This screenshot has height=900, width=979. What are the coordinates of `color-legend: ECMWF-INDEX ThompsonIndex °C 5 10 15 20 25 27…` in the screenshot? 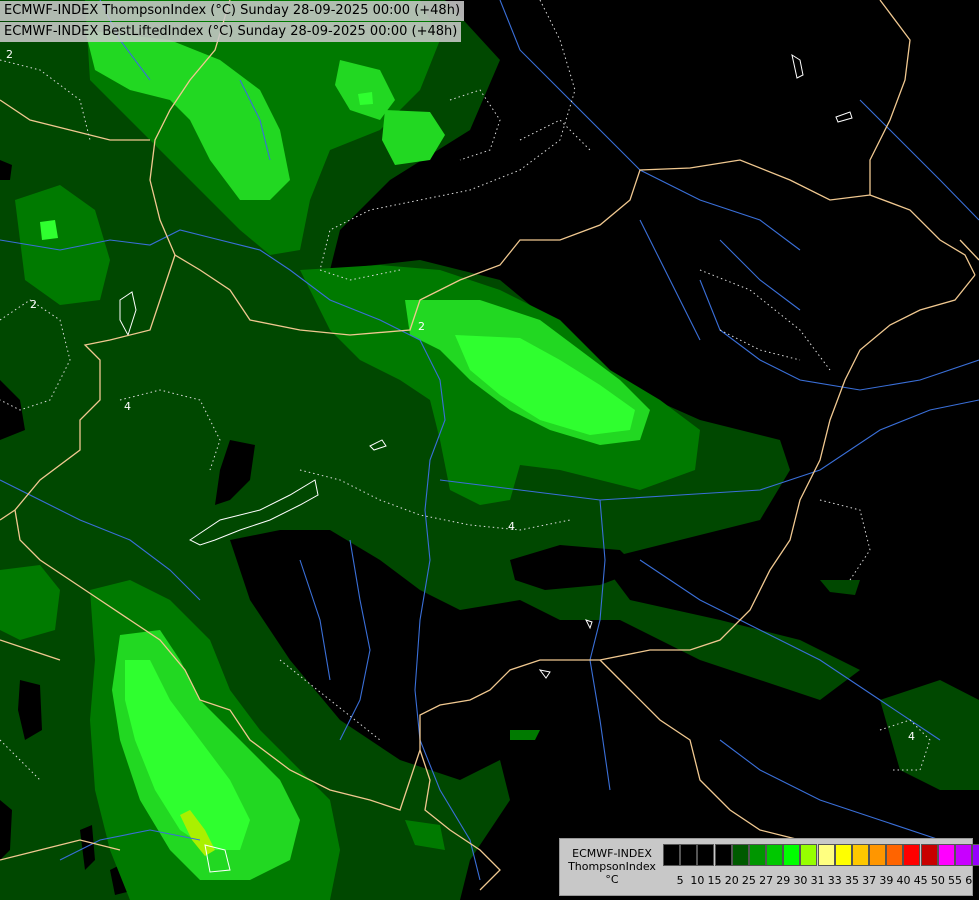 It's located at (769, 867).